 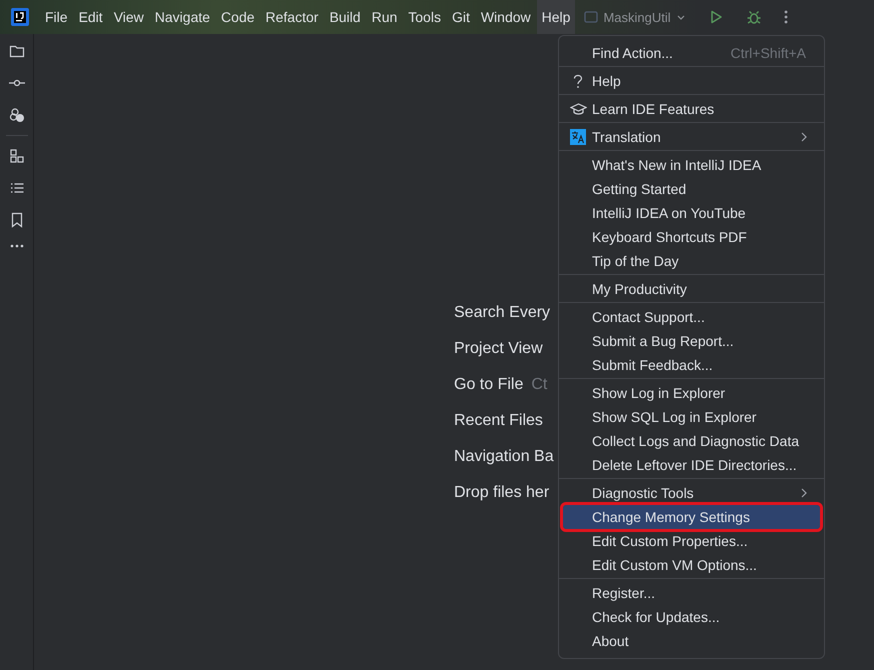 What do you see at coordinates (128, 17) in the screenshot?
I see `menu-bar-item: View` at bounding box center [128, 17].